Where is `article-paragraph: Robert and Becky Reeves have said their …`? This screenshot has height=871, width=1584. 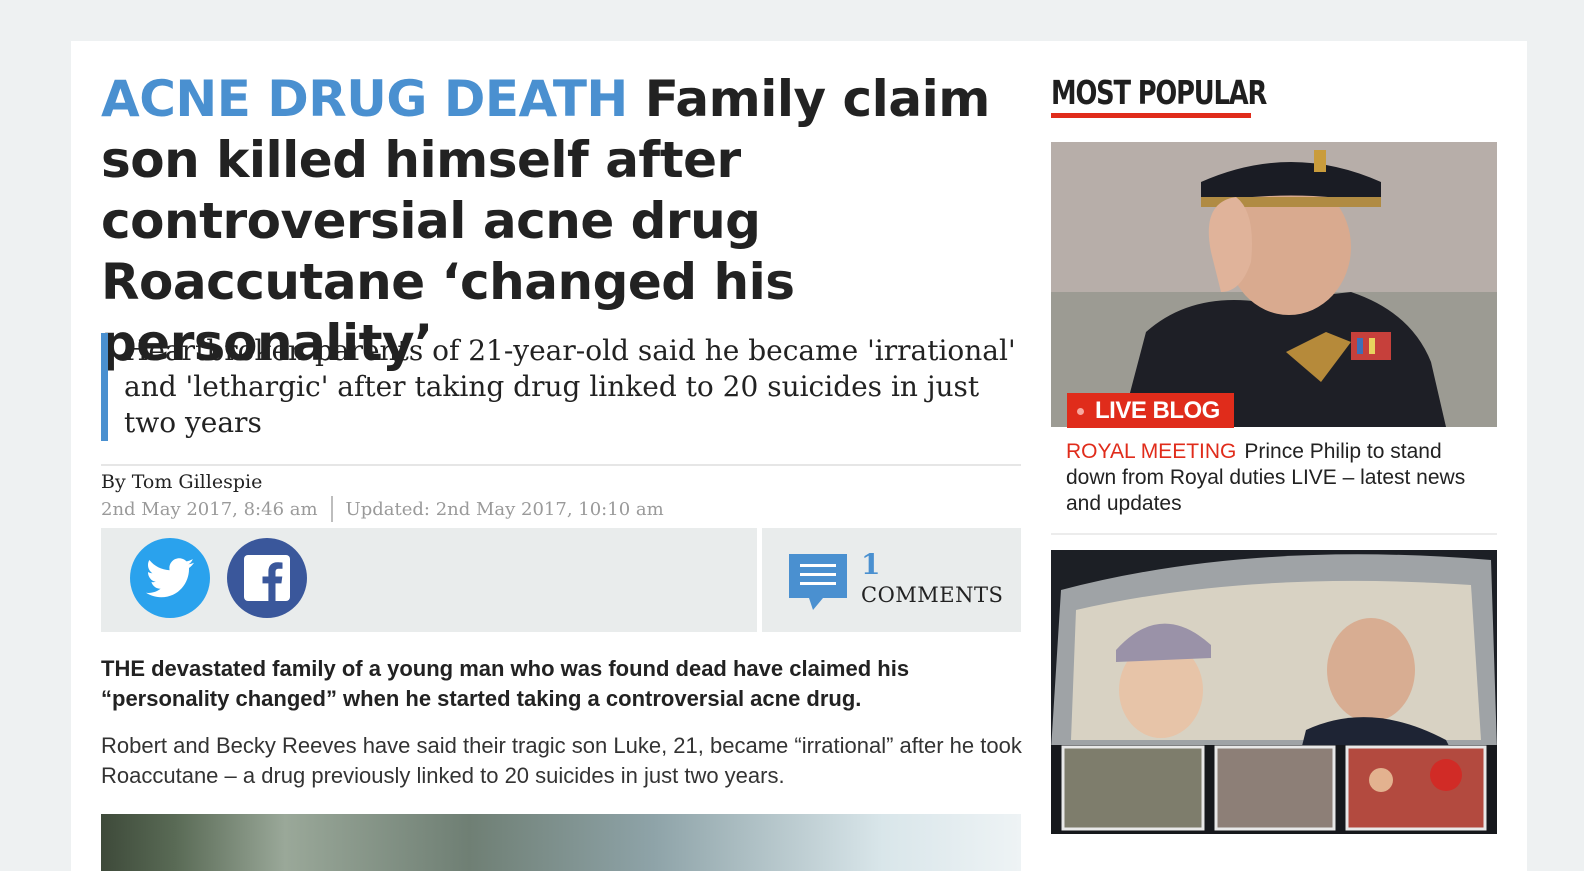 article-paragraph: Robert and Becky Reeves have said their … is located at coordinates (561, 760).